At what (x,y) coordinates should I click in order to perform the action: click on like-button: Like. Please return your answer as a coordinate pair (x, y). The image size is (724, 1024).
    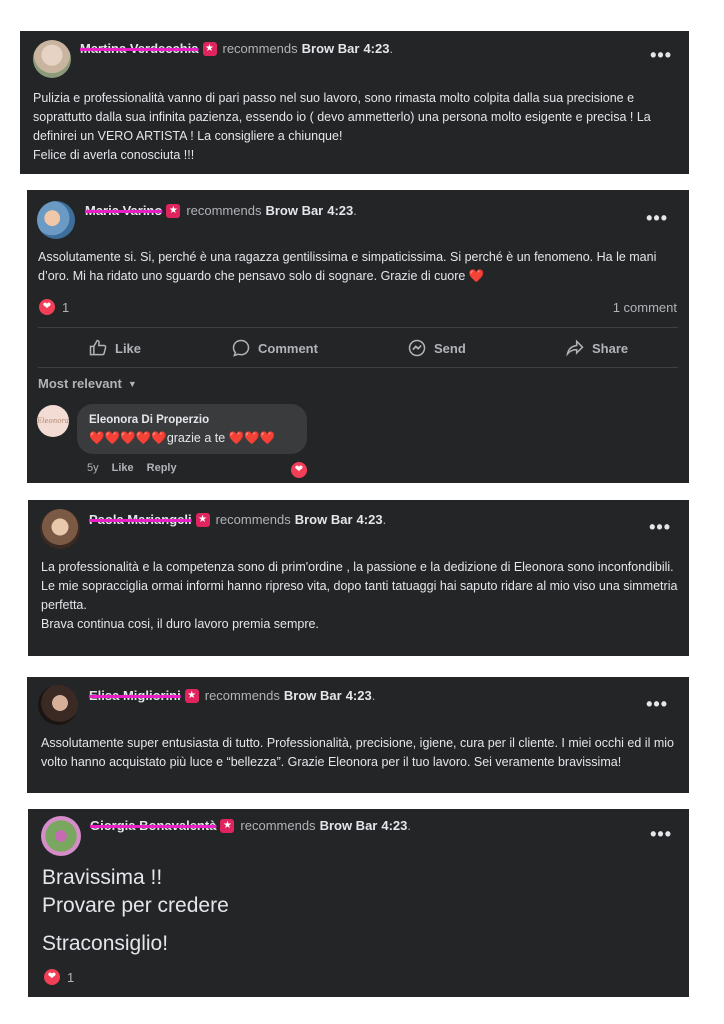
    Looking at the image, I should click on (114, 348).